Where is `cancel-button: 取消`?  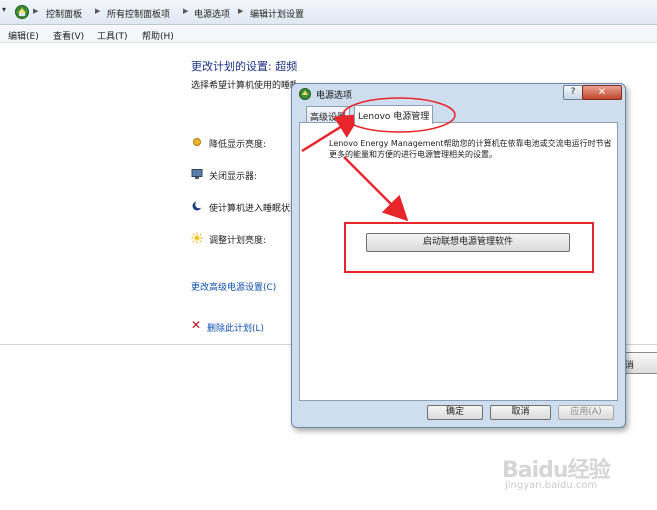 cancel-button: 取消 is located at coordinates (520, 412).